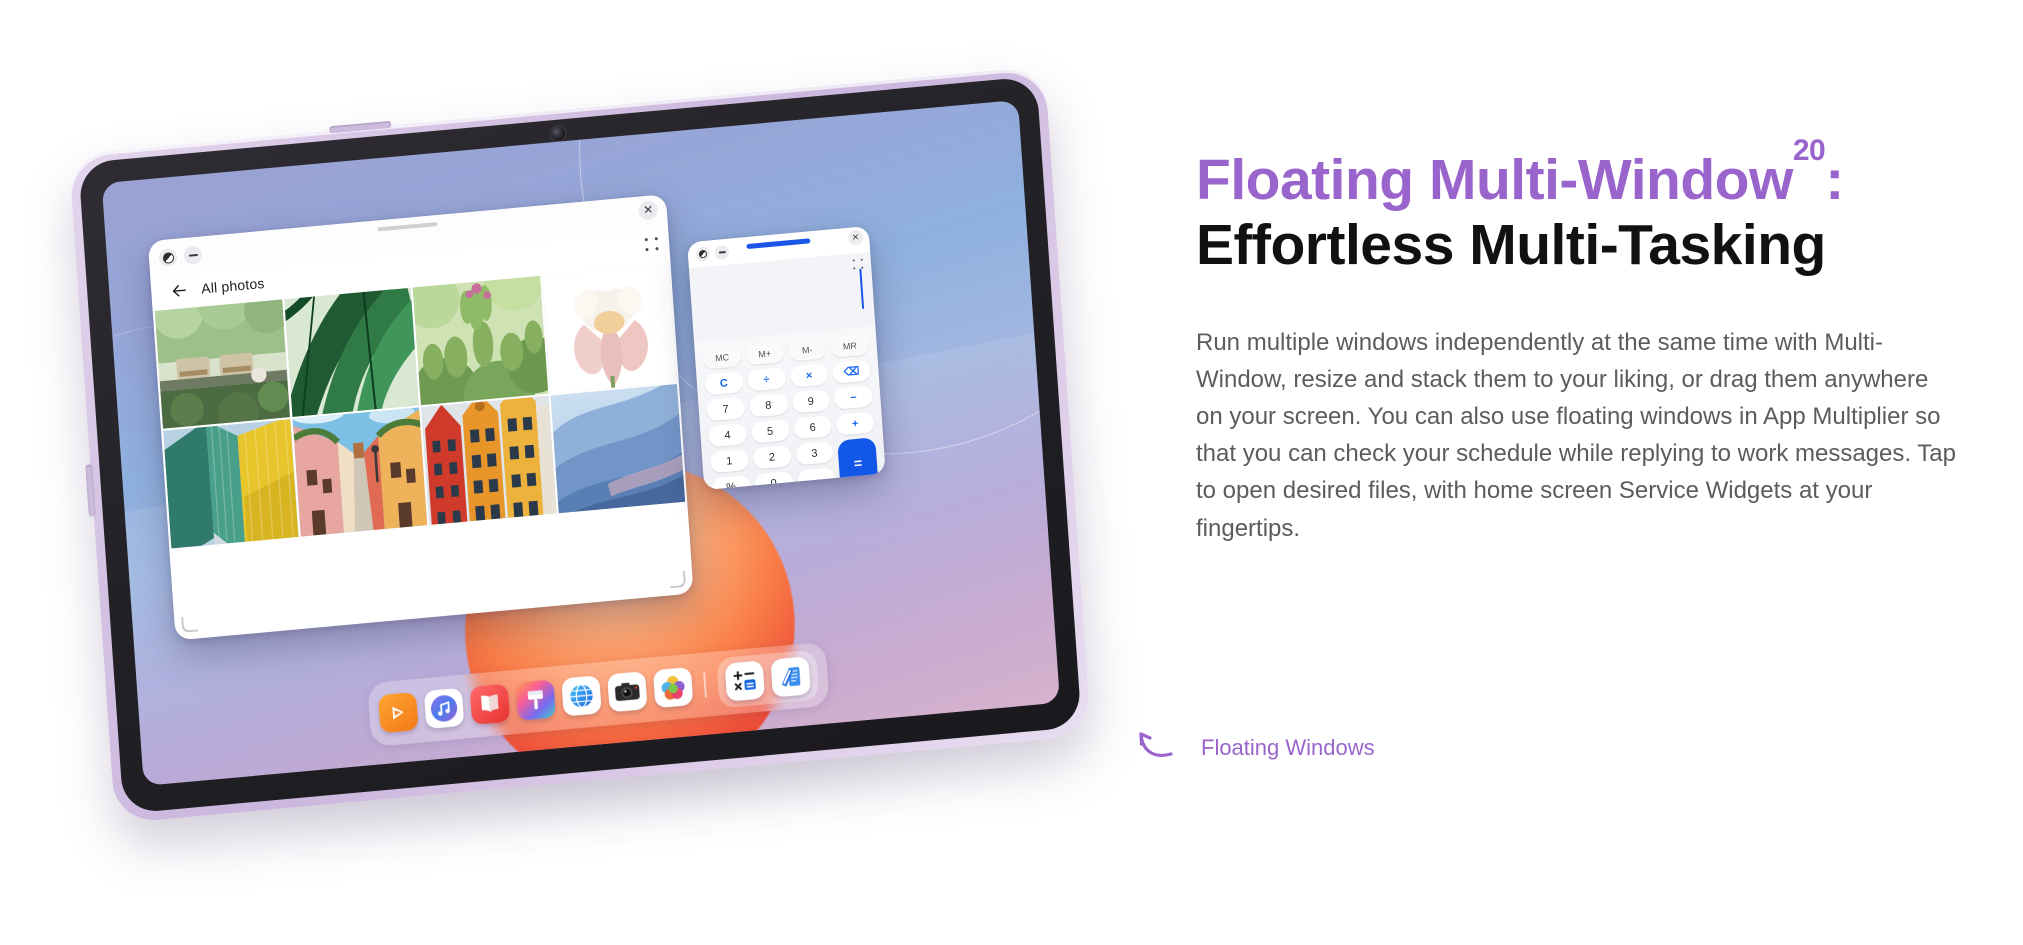 The height and width of the screenshot is (945, 2023). I want to click on calculator-caret, so click(862, 288).